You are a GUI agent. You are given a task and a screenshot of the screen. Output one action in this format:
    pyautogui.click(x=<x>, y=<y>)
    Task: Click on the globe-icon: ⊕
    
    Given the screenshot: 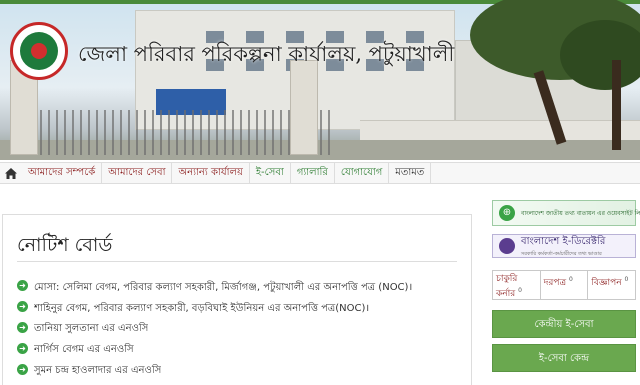 What is the action you would take?
    pyautogui.click(x=507, y=213)
    